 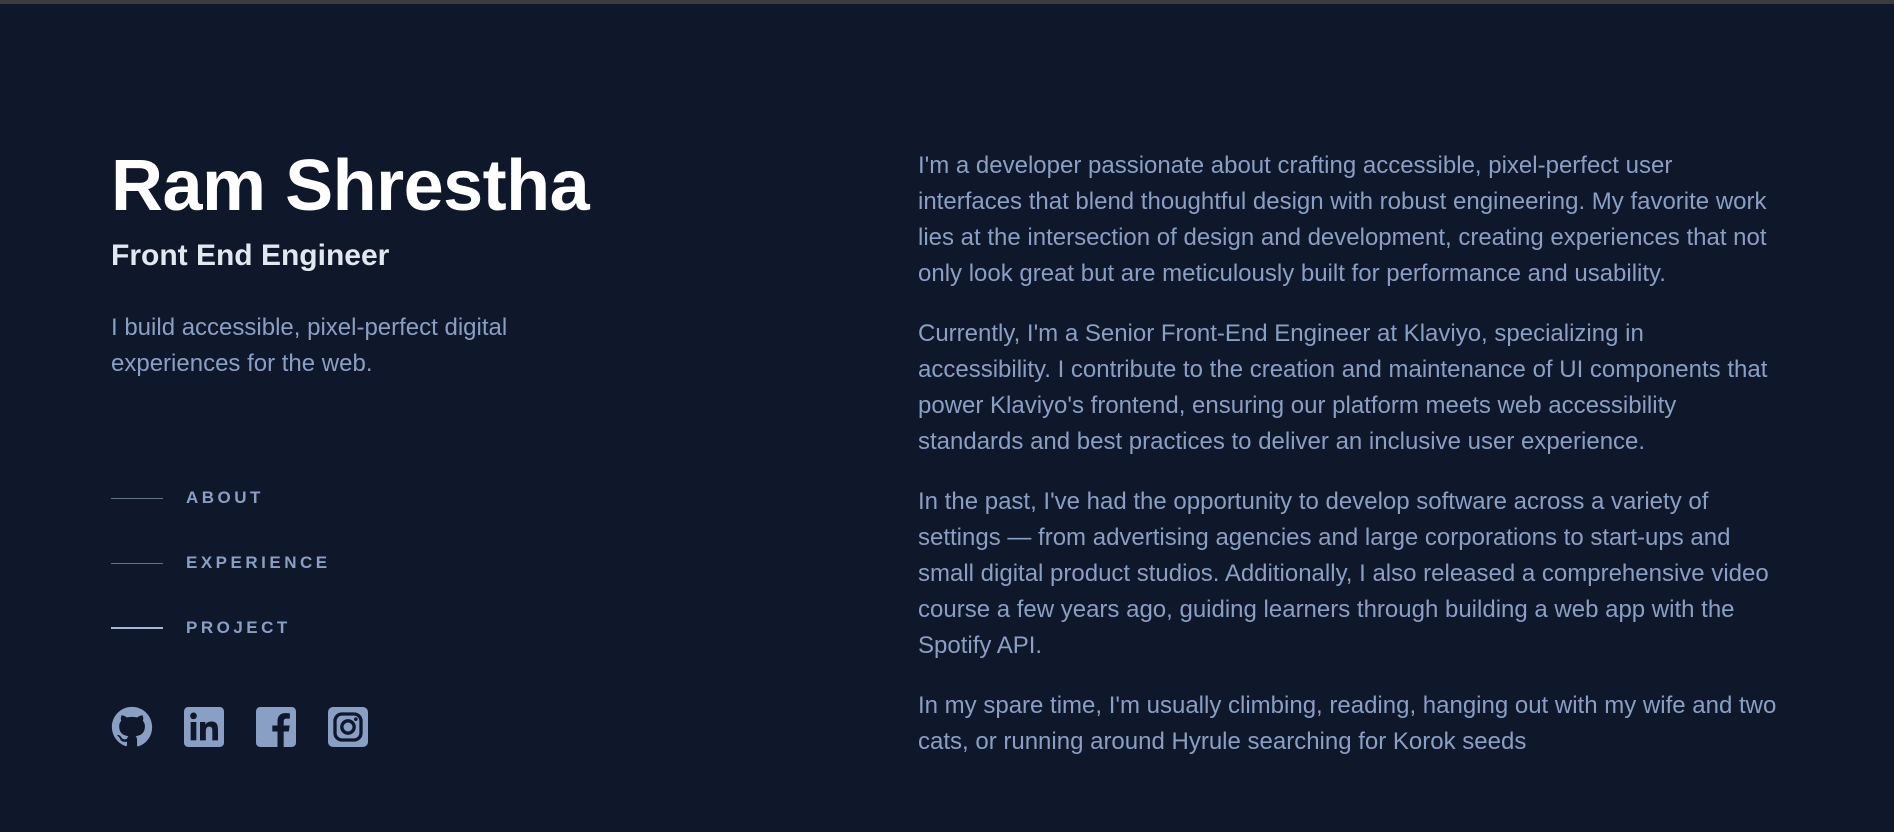 What do you see at coordinates (258, 562) in the screenshot?
I see `nav-label-experience: EXPERIENCE` at bounding box center [258, 562].